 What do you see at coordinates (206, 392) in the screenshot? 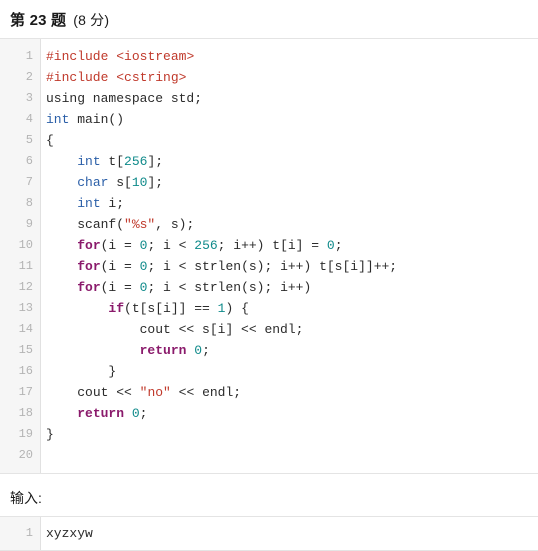
I see `code-text: << endl;` at bounding box center [206, 392].